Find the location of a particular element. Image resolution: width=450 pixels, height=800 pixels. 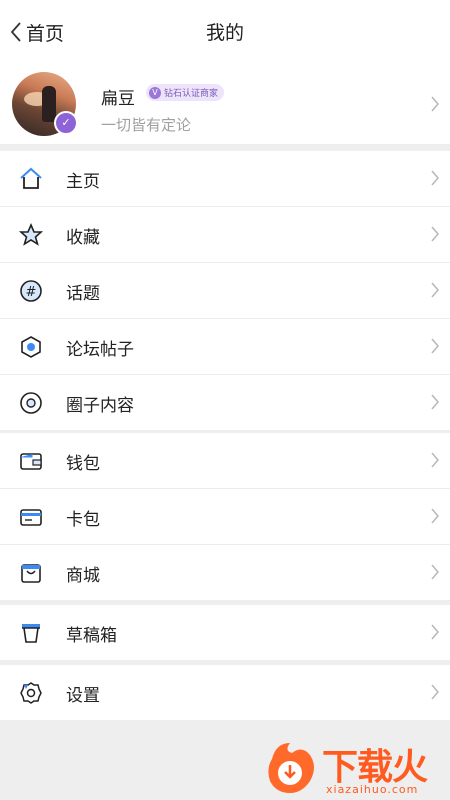

menu-group-settings: 设置 is located at coordinates (225, 692).